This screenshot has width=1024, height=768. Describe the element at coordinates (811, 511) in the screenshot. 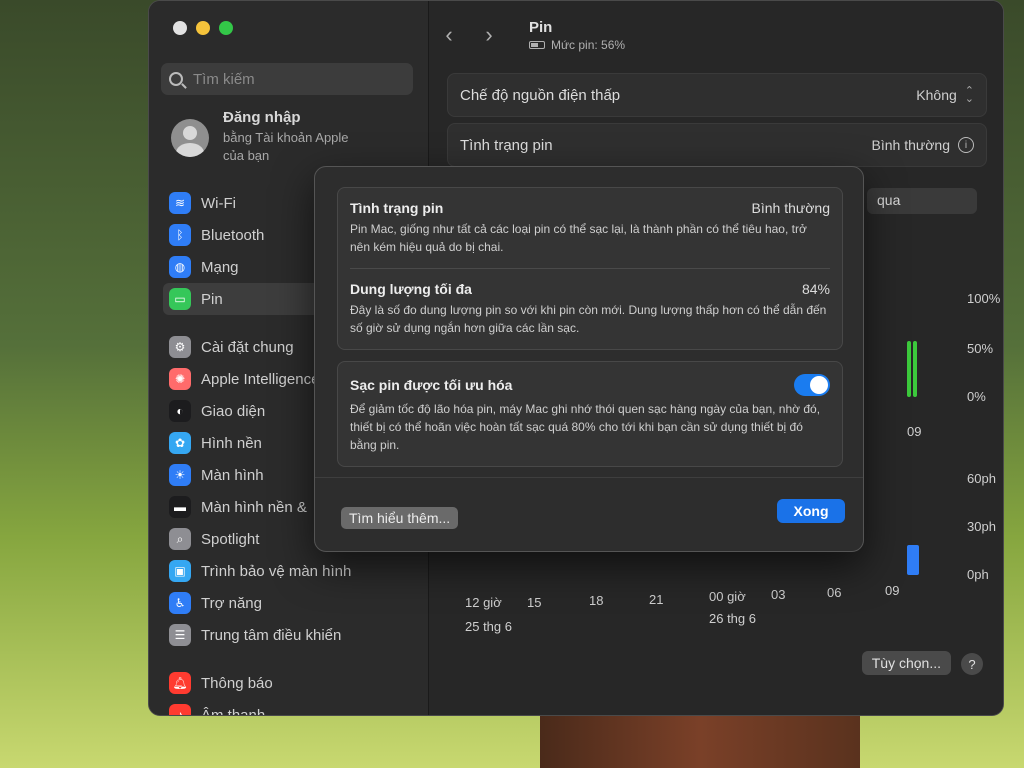

I see `done-button: Xong` at that location.